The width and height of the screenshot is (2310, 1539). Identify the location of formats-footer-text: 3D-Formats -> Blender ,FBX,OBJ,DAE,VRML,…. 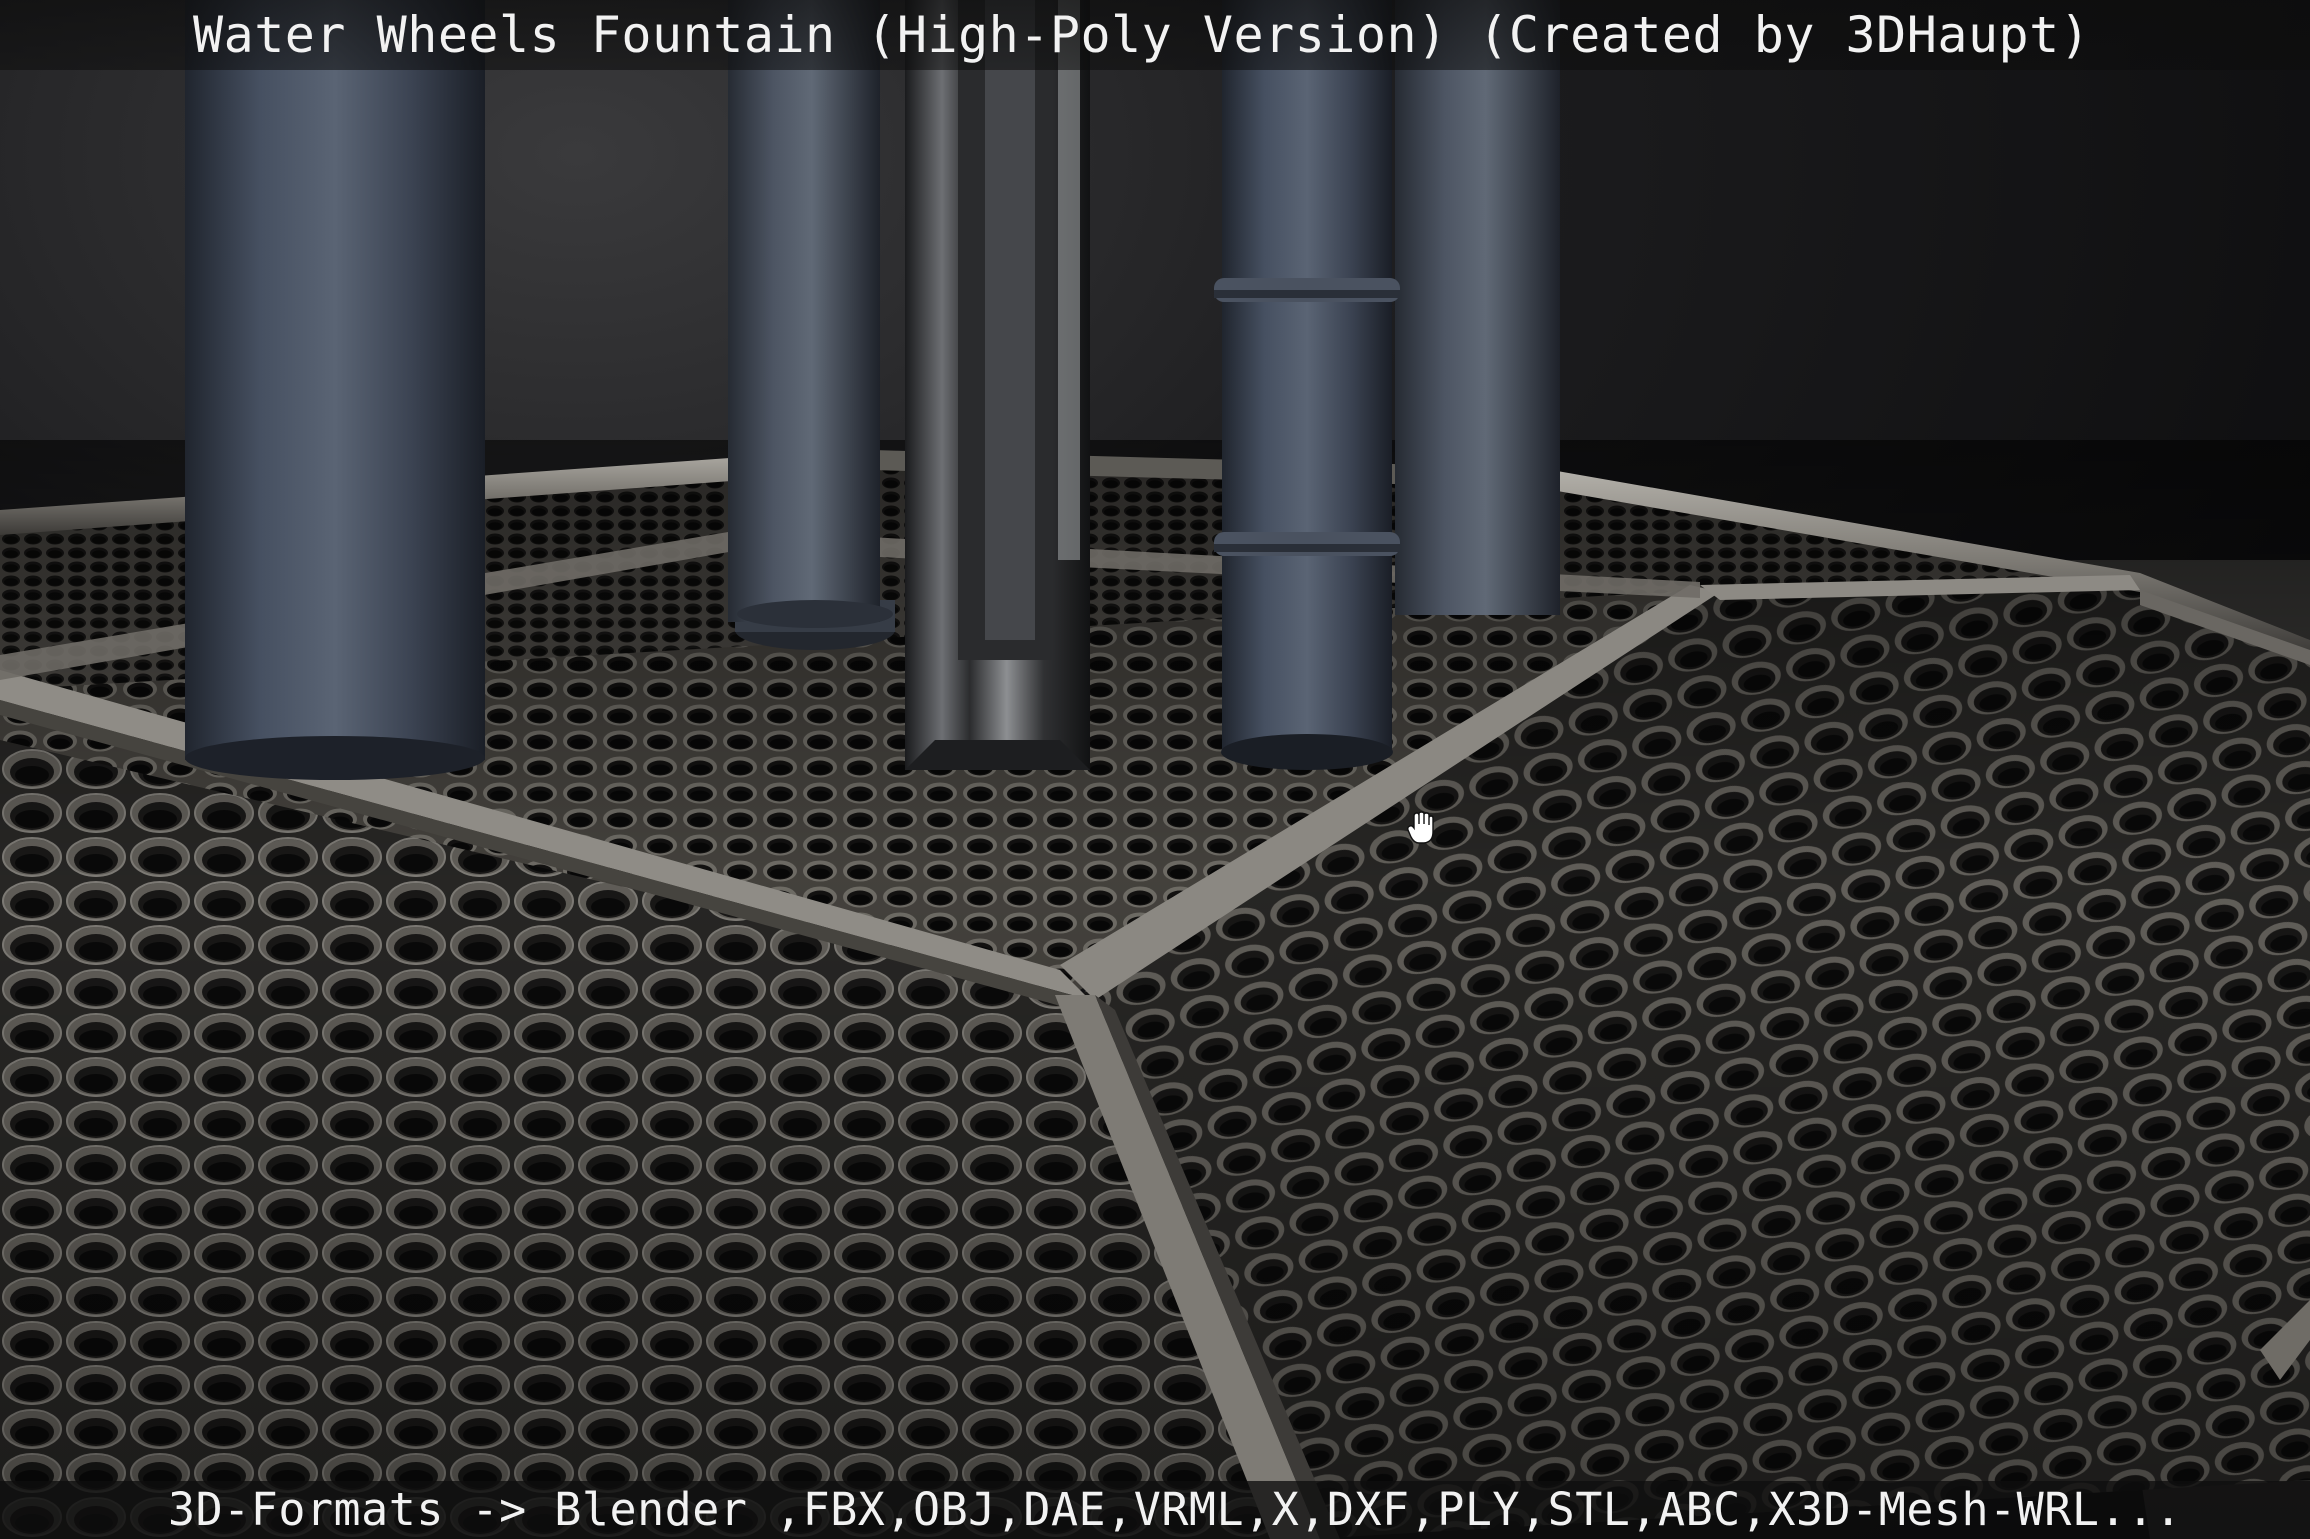
(1175, 1509).